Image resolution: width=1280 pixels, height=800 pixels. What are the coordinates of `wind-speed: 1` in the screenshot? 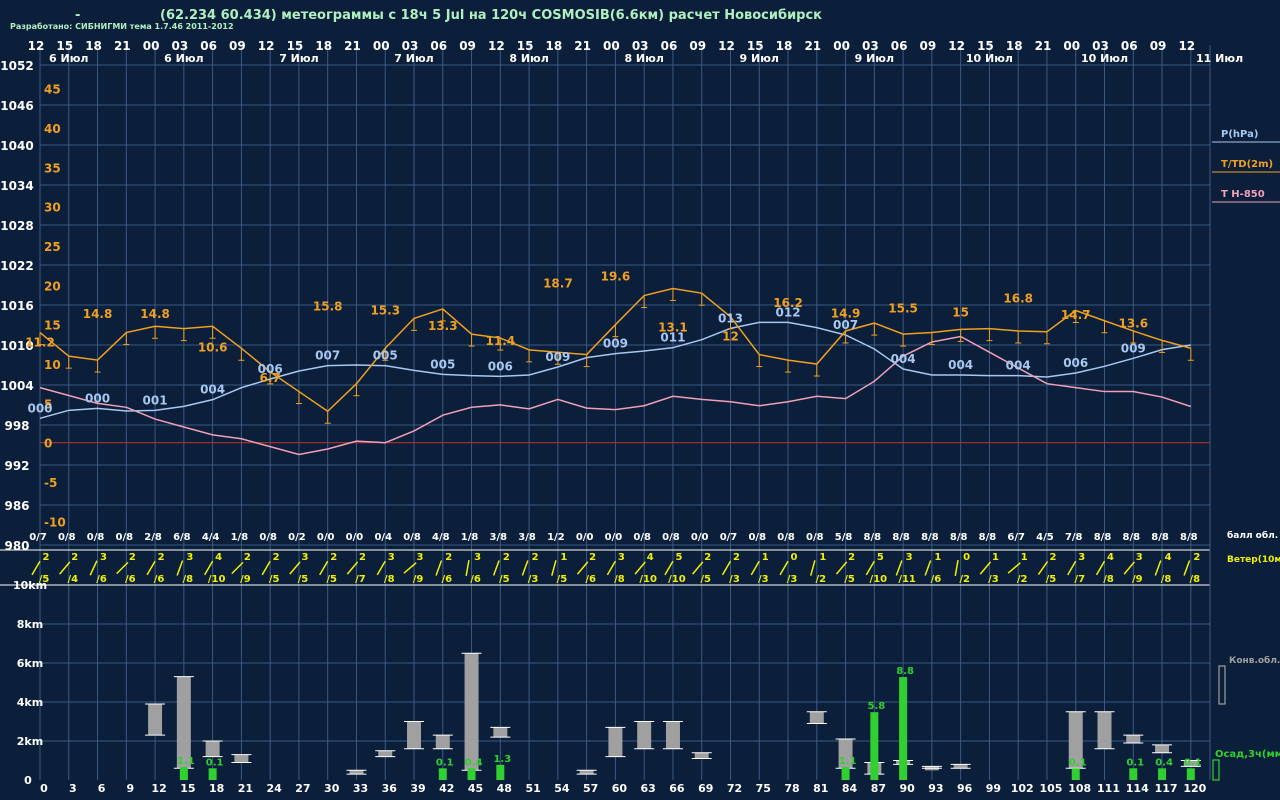 It's located at (995, 557).